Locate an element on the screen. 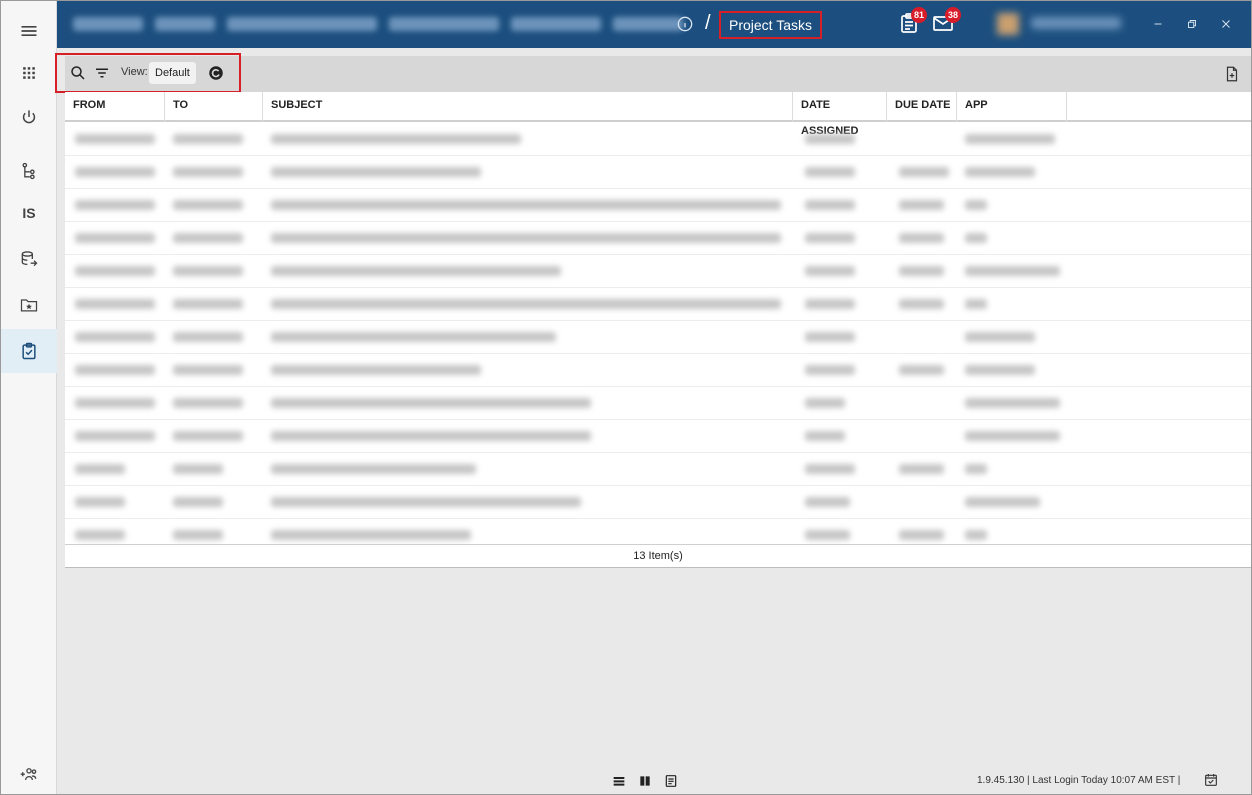 The image size is (1252, 795). favorite-folder-icon is located at coordinates (29, 305).